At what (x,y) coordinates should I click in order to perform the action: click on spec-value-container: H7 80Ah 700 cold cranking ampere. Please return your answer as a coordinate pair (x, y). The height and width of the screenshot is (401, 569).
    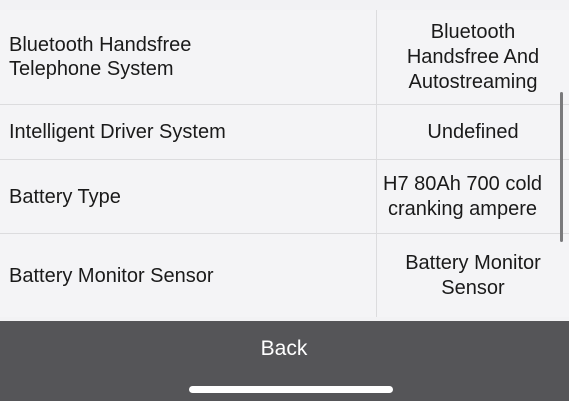
    Looking at the image, I should click on (472, 196).